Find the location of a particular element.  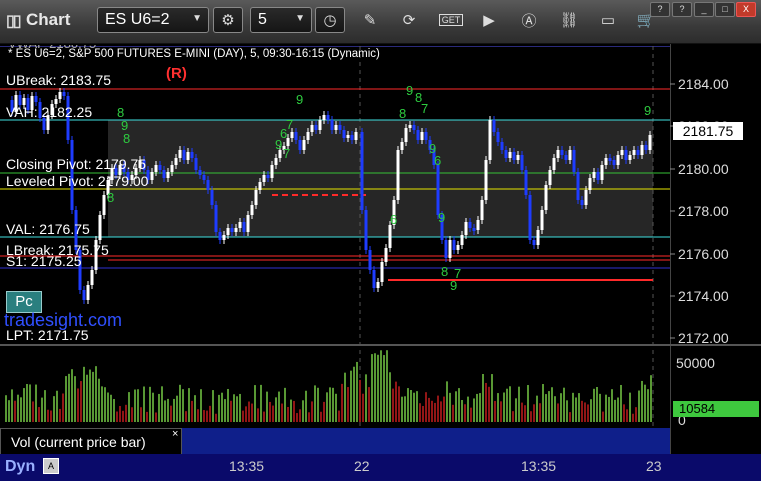

brand-watermark: tradesight.com is located at coordinates (63, 320).